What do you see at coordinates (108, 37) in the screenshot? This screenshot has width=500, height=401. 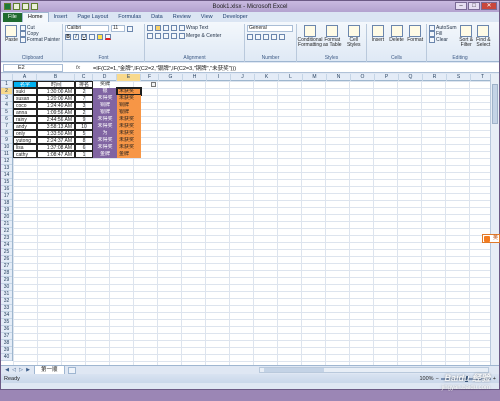 I see `font-color-icon` at bounding box center [108, 37].